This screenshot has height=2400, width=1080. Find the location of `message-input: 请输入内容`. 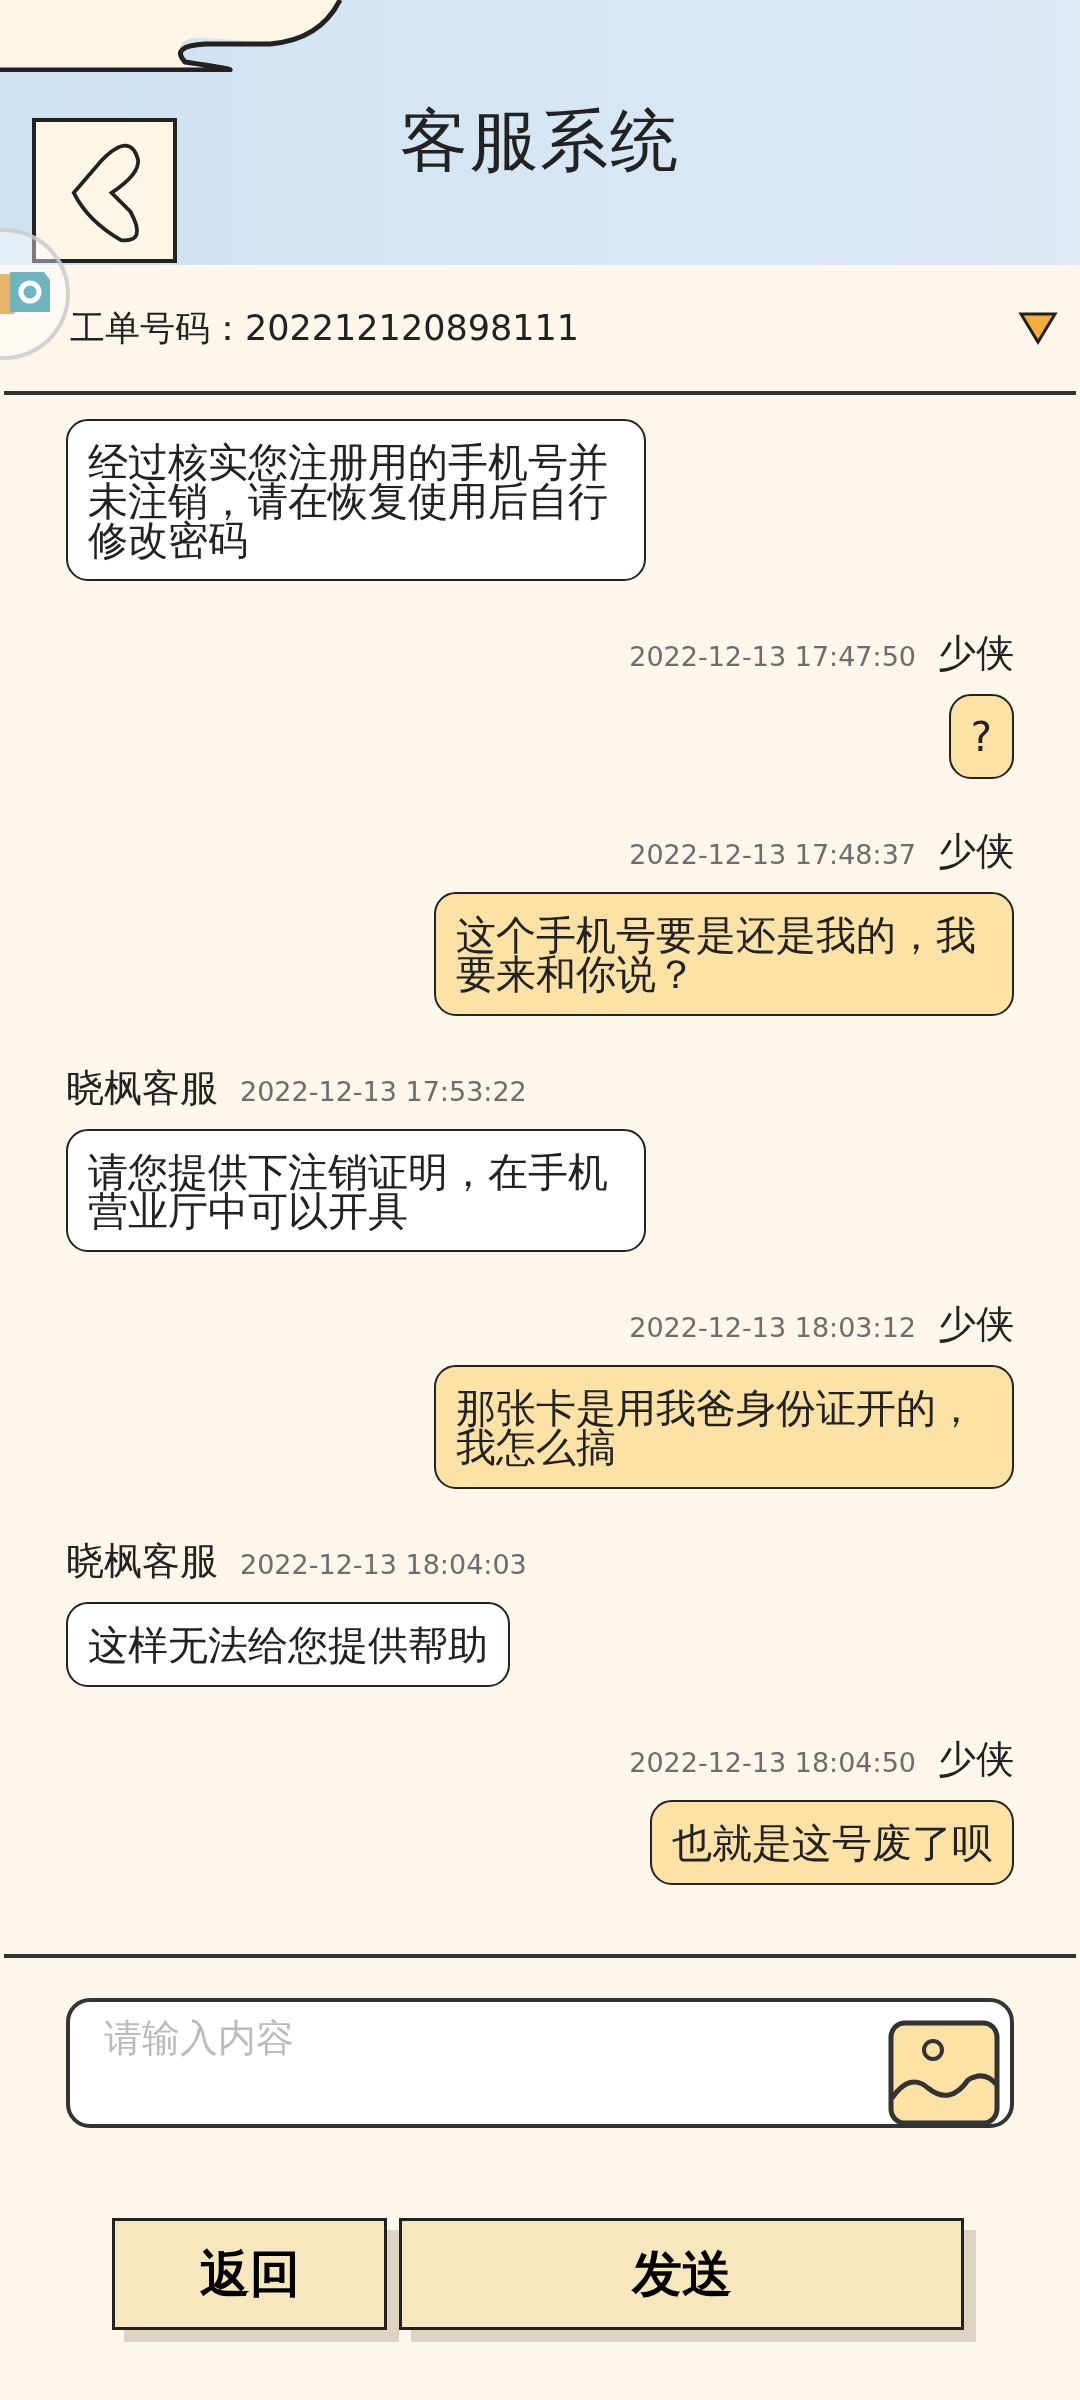

message-input: 请输入内容 is located at coordinates (540, 2063).